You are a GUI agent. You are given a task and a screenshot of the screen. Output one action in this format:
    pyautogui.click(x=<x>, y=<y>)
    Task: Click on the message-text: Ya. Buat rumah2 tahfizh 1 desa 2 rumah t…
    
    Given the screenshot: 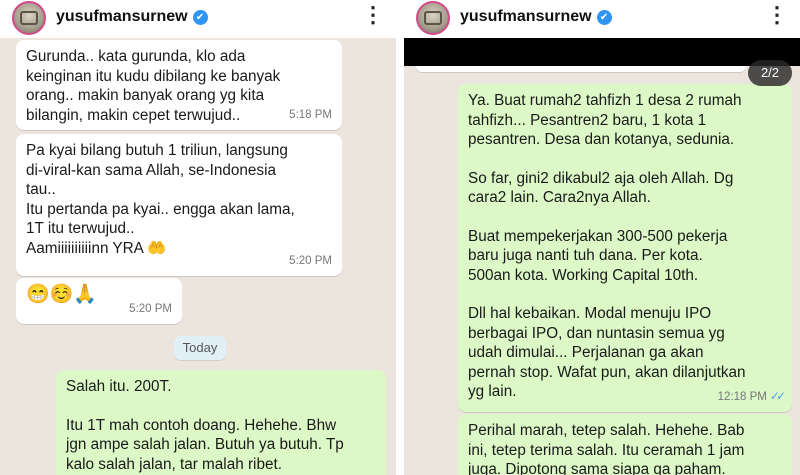 What is the action you would take?
    pyautogui.click(x=605, y=120)
    